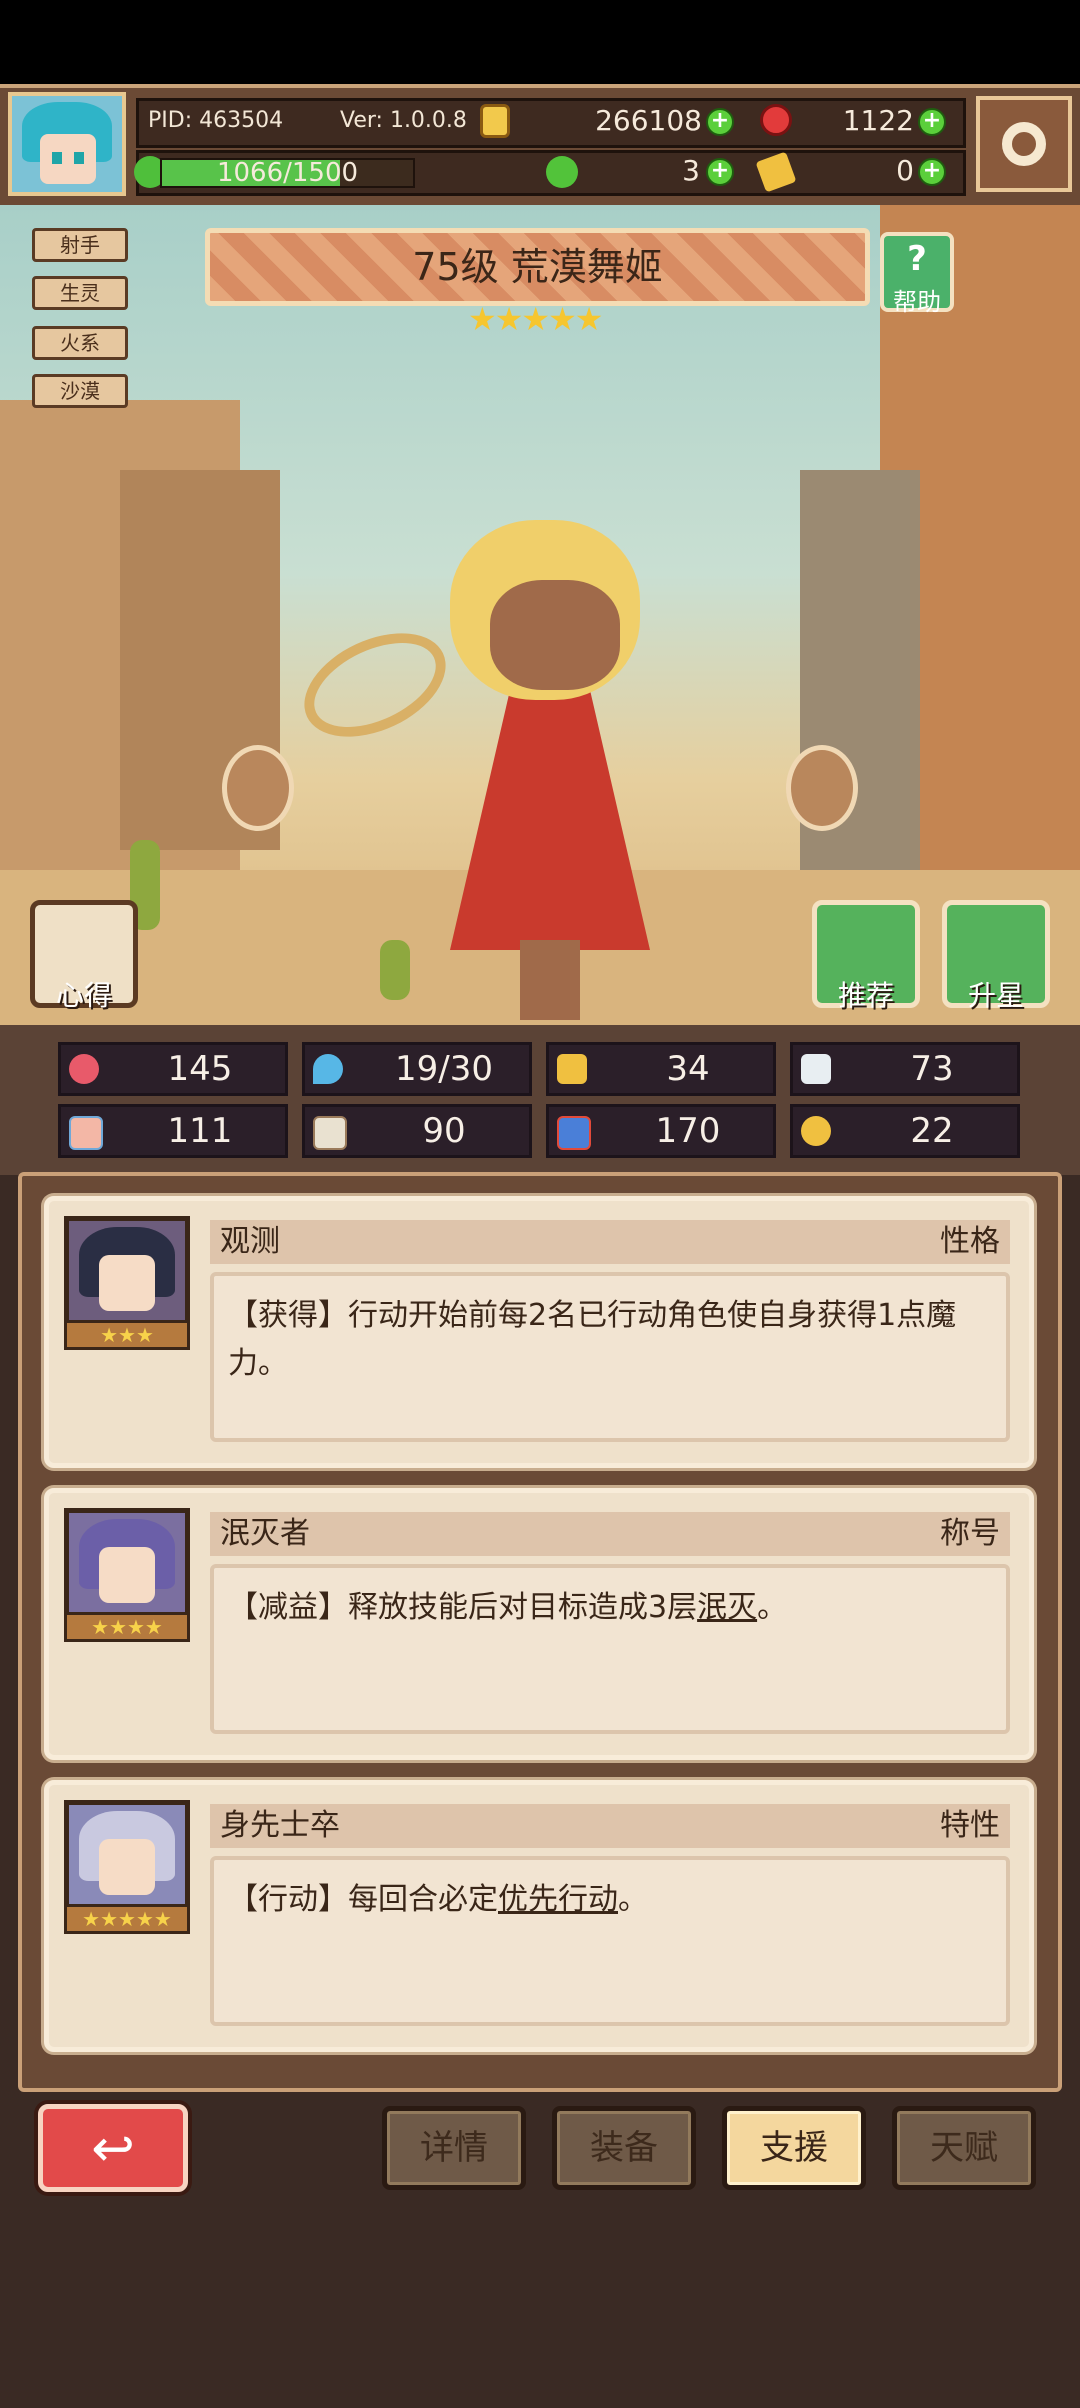  Describe the element at coordinates (395, 970) in the screenshot. I see `cactus-decoration` at that location.